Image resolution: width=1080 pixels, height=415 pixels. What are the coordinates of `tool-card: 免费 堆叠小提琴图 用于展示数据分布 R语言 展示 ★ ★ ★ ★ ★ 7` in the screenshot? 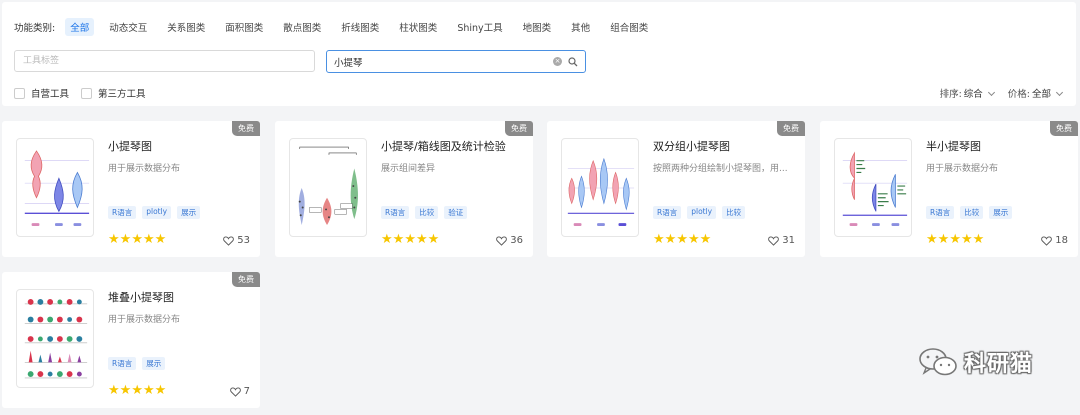 It's located at (131, 340).